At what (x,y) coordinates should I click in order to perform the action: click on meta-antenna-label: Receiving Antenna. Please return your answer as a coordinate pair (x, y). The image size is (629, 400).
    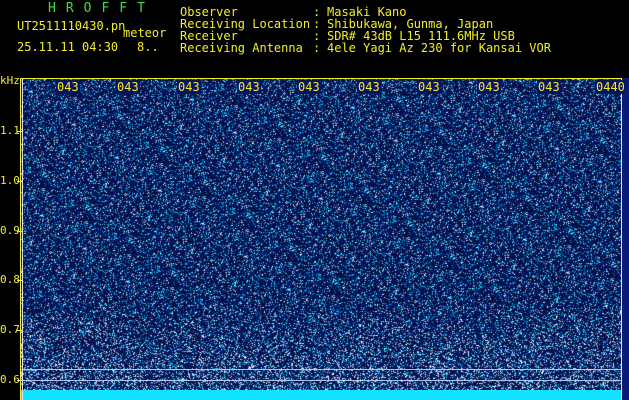
    Looking at the image, I should click on (241, 48).